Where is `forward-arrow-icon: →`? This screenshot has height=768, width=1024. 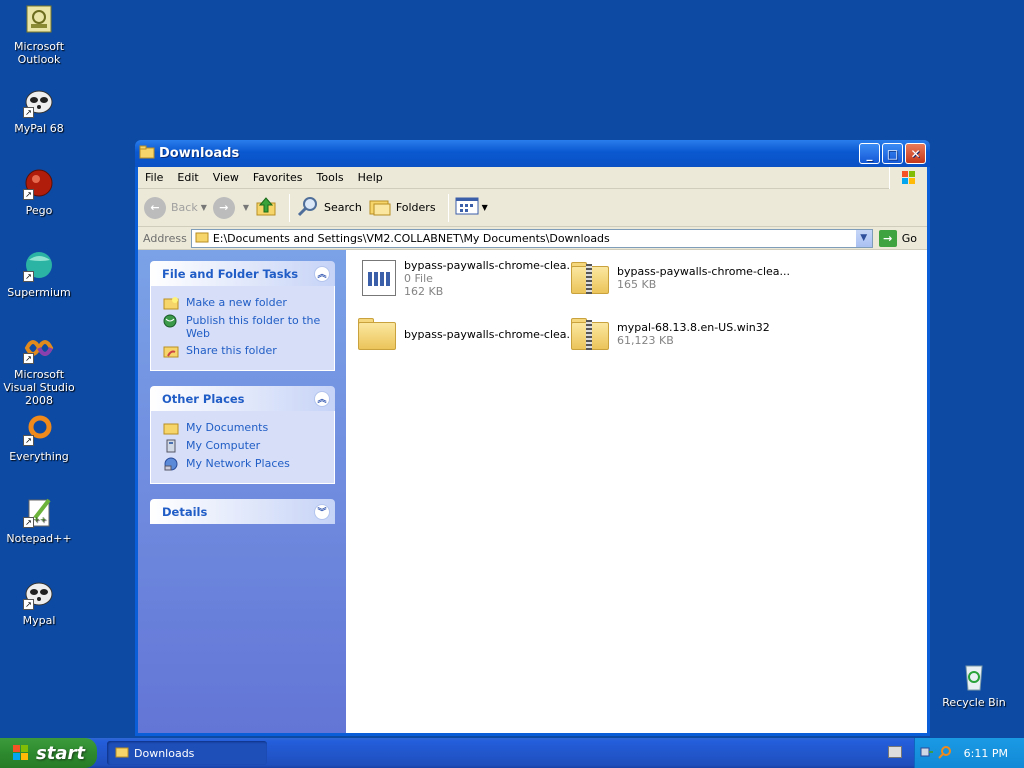 forward-arrow-icon: → is located at coordinates (223, 207).